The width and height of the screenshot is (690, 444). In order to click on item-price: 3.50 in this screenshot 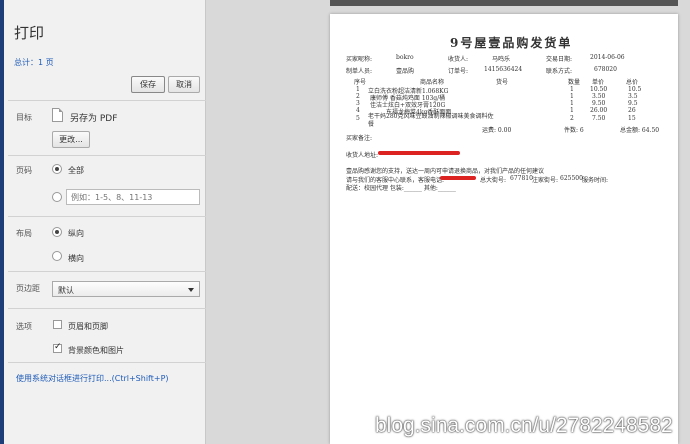, I will do `click(599, 96)`.